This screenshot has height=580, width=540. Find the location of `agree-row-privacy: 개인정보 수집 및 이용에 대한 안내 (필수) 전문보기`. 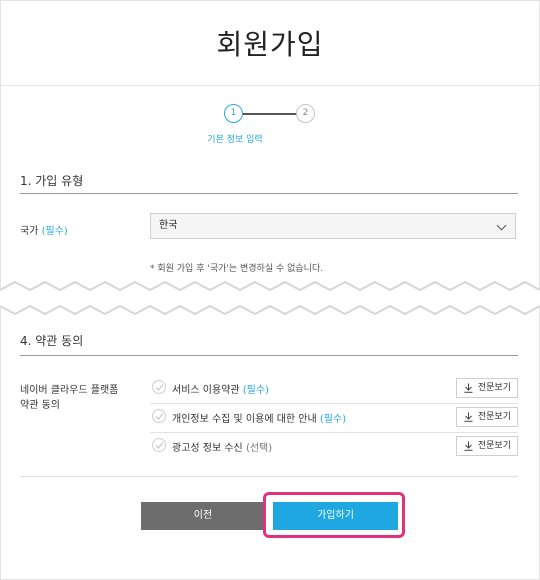

agree-row-privacy: 개인정보 수집 및 이용에 대한 안내 (필수) 전문보기 is located at coordinates (334, 418).